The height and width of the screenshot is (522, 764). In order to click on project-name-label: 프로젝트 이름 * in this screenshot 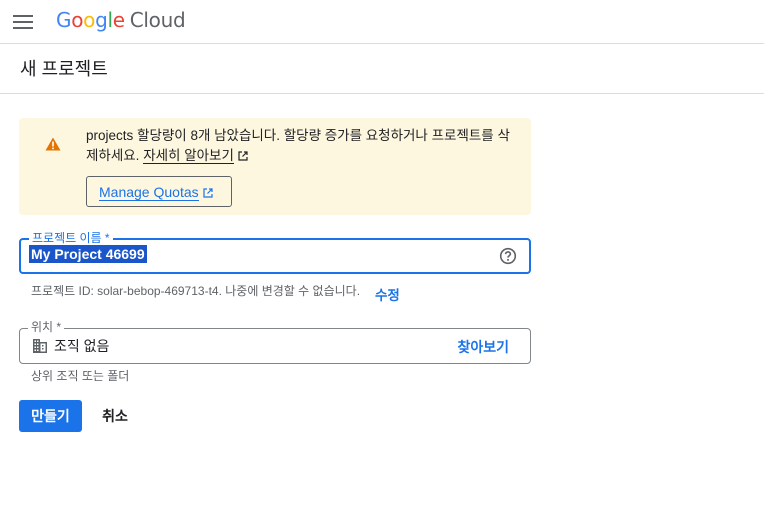, I will do `click(71, 238)`.